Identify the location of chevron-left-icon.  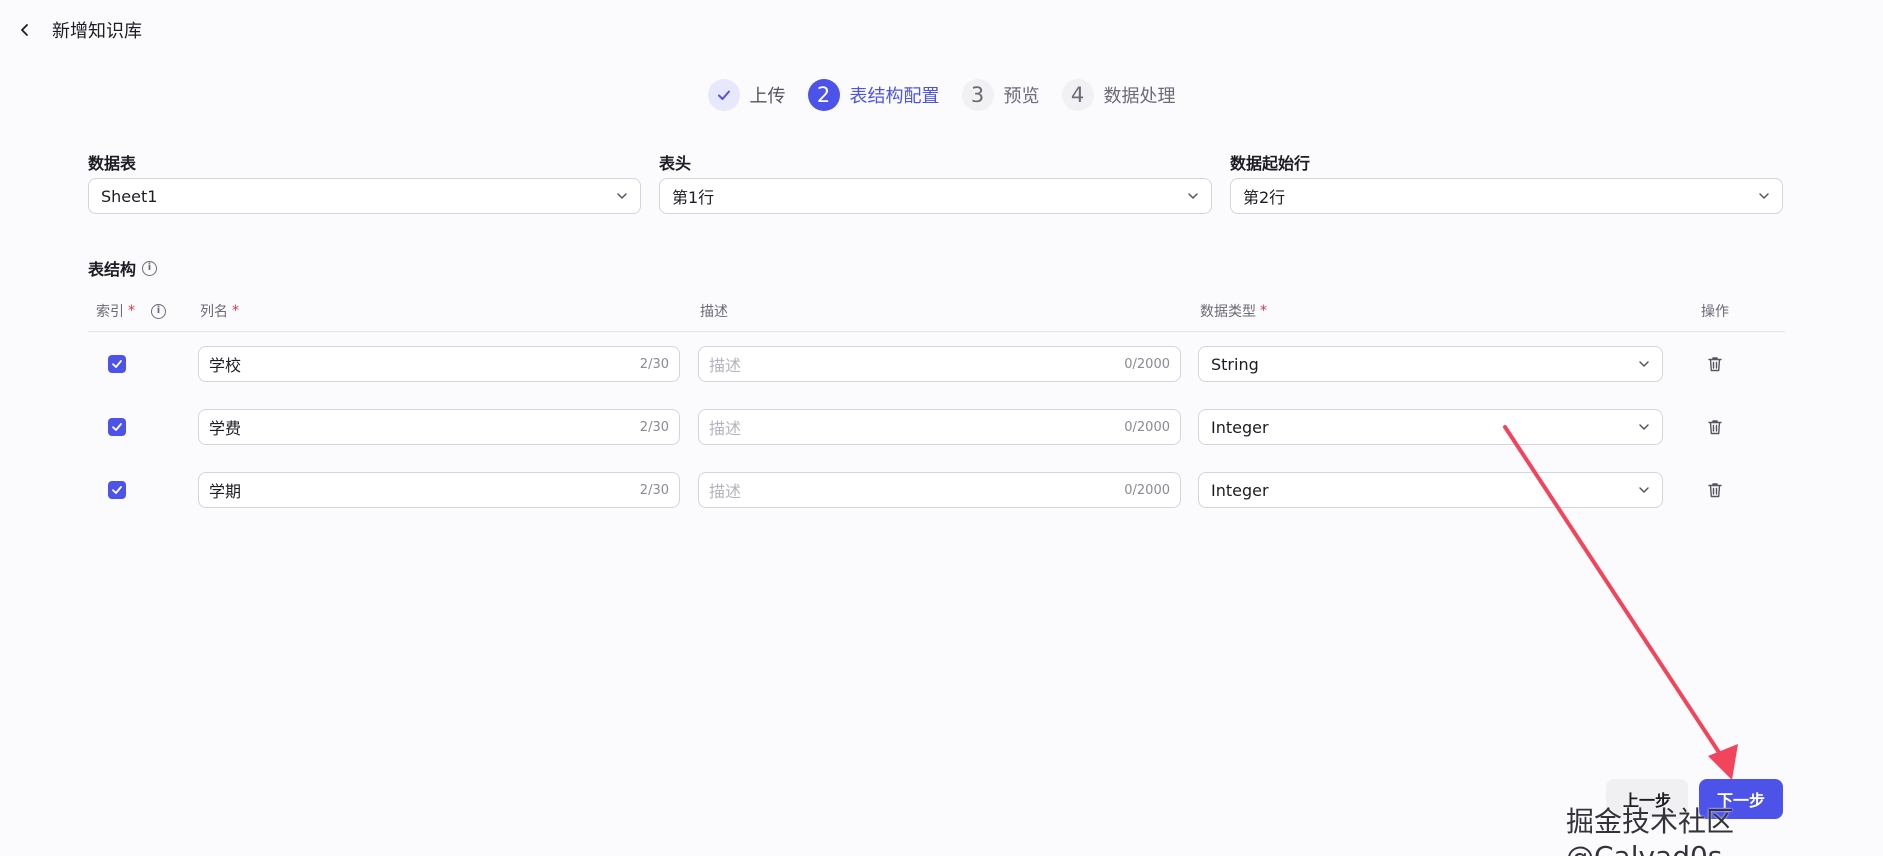
(24, 30).